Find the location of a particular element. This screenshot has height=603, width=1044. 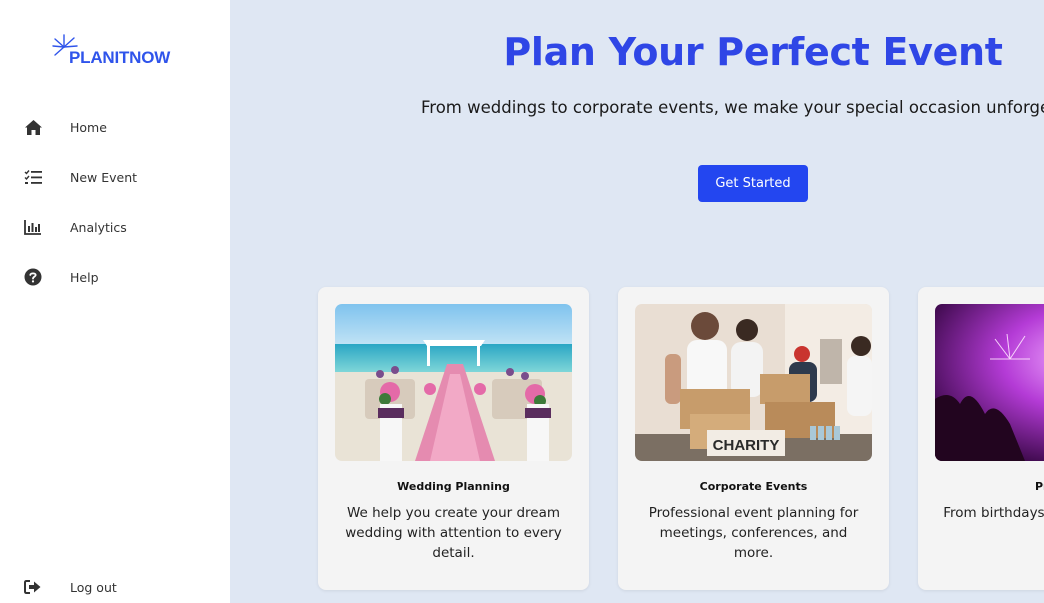

card-description: From birthdays we make every c is located at coordinates (993, 513).